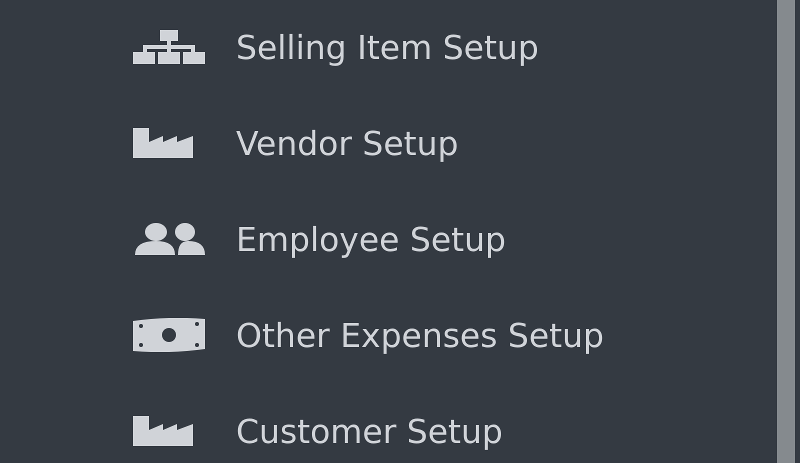  What do you see at coordinates (387, 47) in the screenshot?
I see `menu-item: Selling Item Setup` at bounding box center [387, 47].